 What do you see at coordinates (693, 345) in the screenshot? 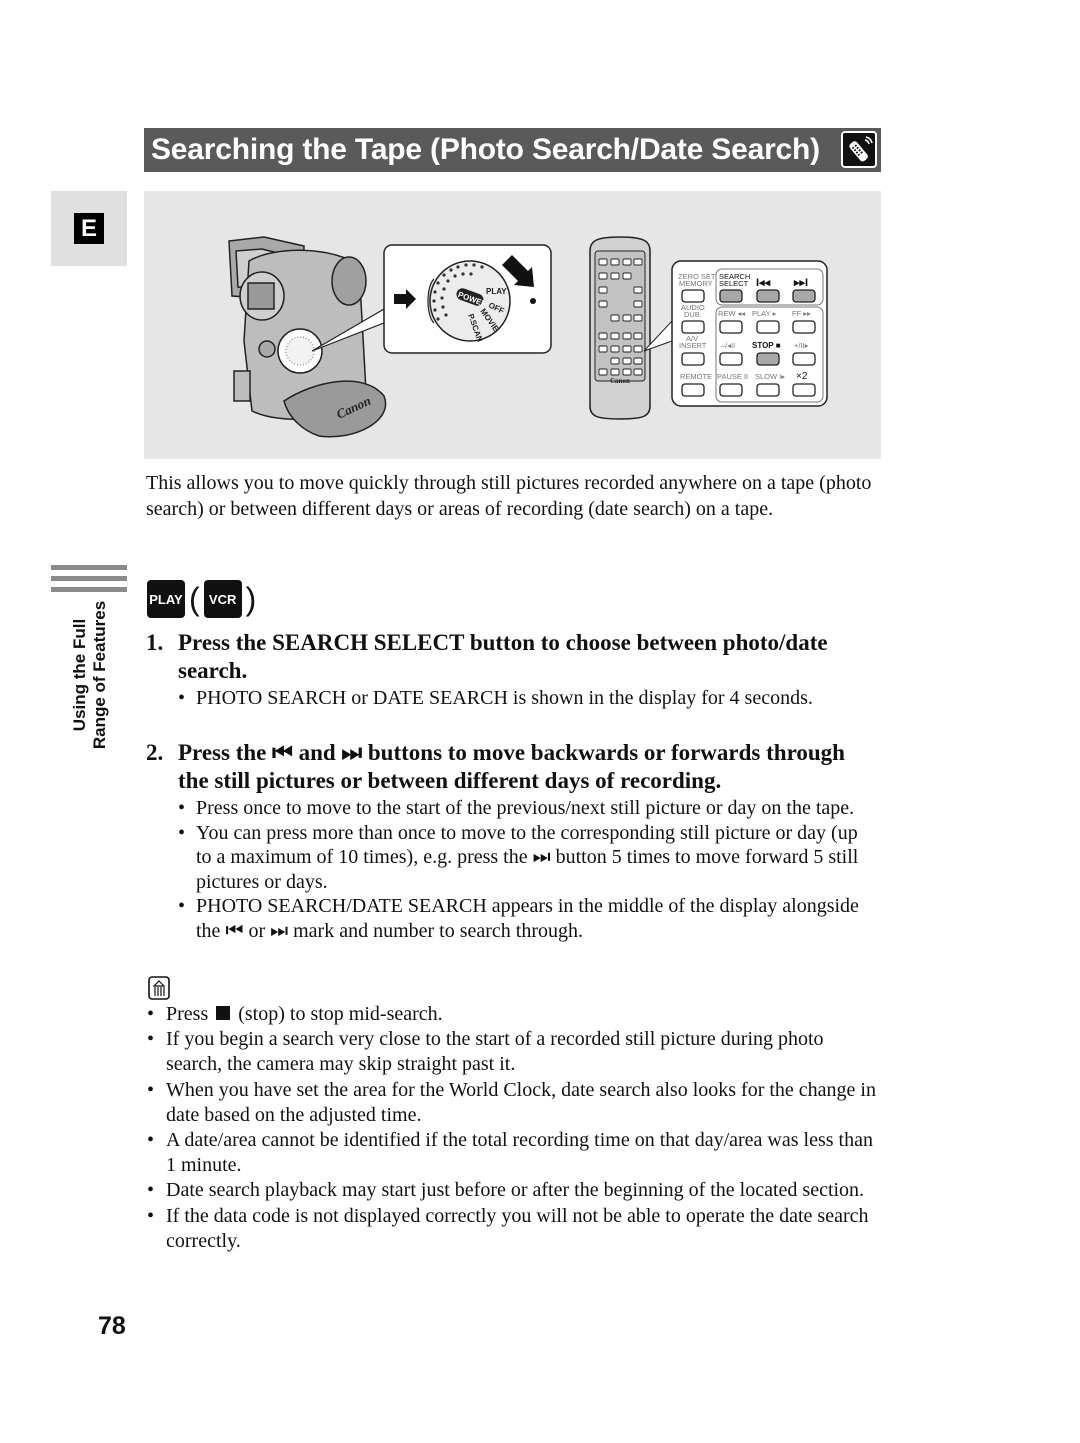
I see `svg-text: INSERT` at bounding box center [693, 345].